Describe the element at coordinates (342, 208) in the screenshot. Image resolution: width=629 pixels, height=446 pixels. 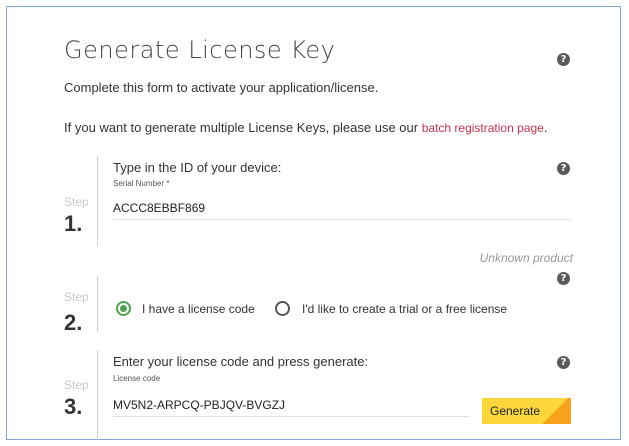
I see `serial-number-input` at that location.